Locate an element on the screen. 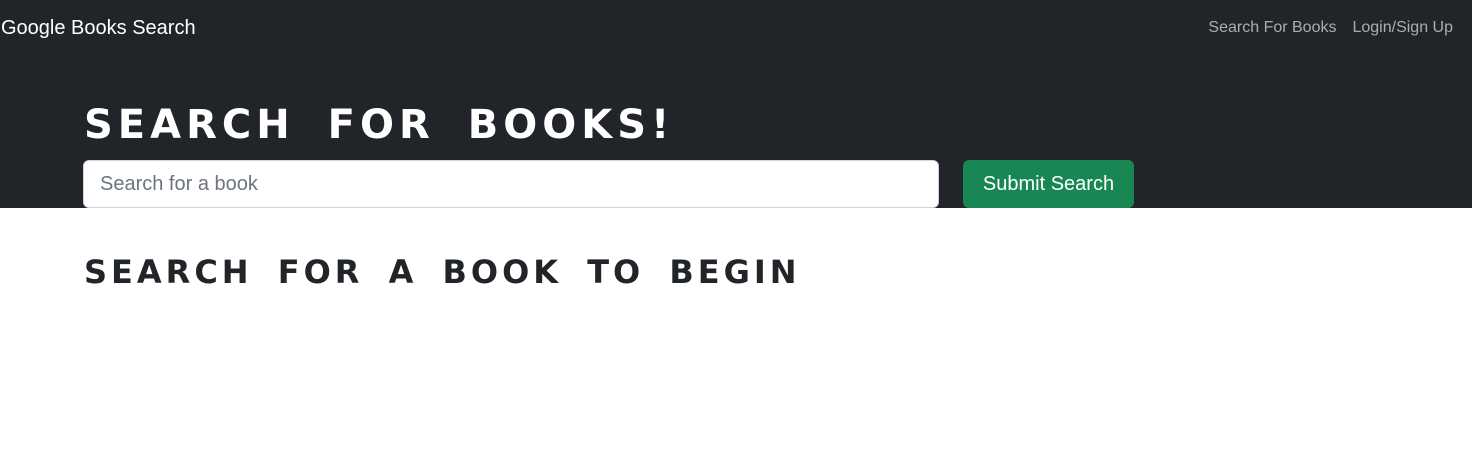 This screenshot has height=456, width=1472. results-empty-message: SEARCH FOR A BOOK TO BEGIN is located at coordinates (442, 272).